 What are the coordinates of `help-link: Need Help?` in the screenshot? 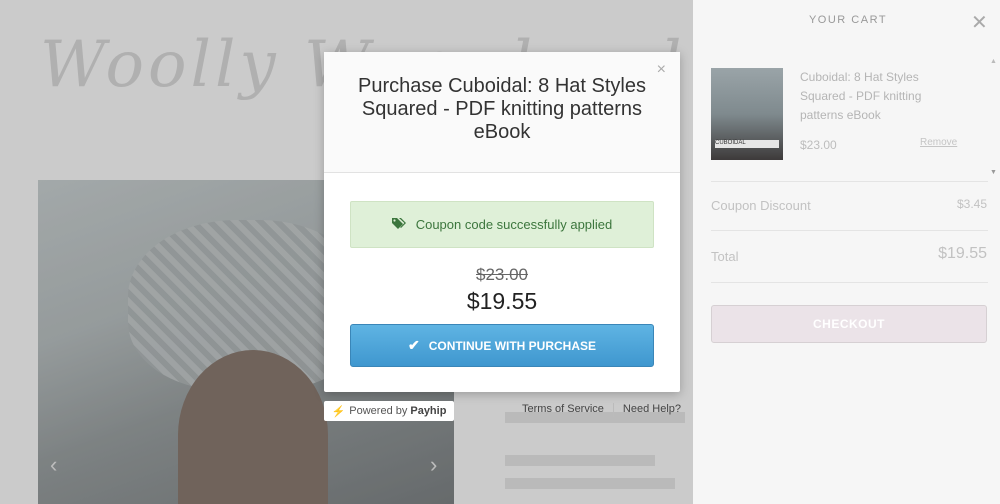 It's located at (652, 410).